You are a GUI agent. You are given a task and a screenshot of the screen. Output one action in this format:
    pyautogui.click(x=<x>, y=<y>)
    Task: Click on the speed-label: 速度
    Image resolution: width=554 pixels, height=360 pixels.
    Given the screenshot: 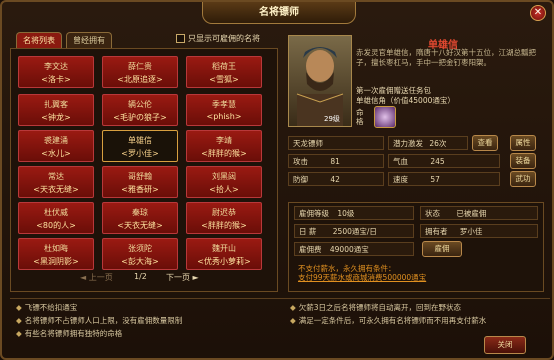 What is the action you would take?
    pyautogui.click(x=400, y=179)
    